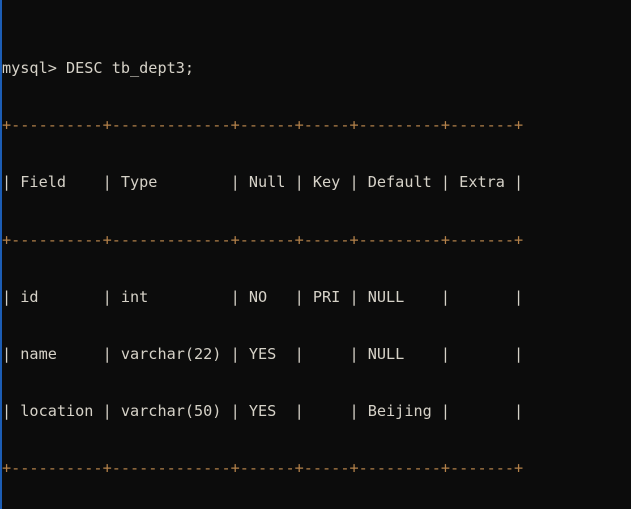 The width and height of the screenshot is (631, 509). Describe the element at coordinates (263, 296) in the screenshot. I see `table-row: | id | int | NO | PRI | NULL | |` at that location.